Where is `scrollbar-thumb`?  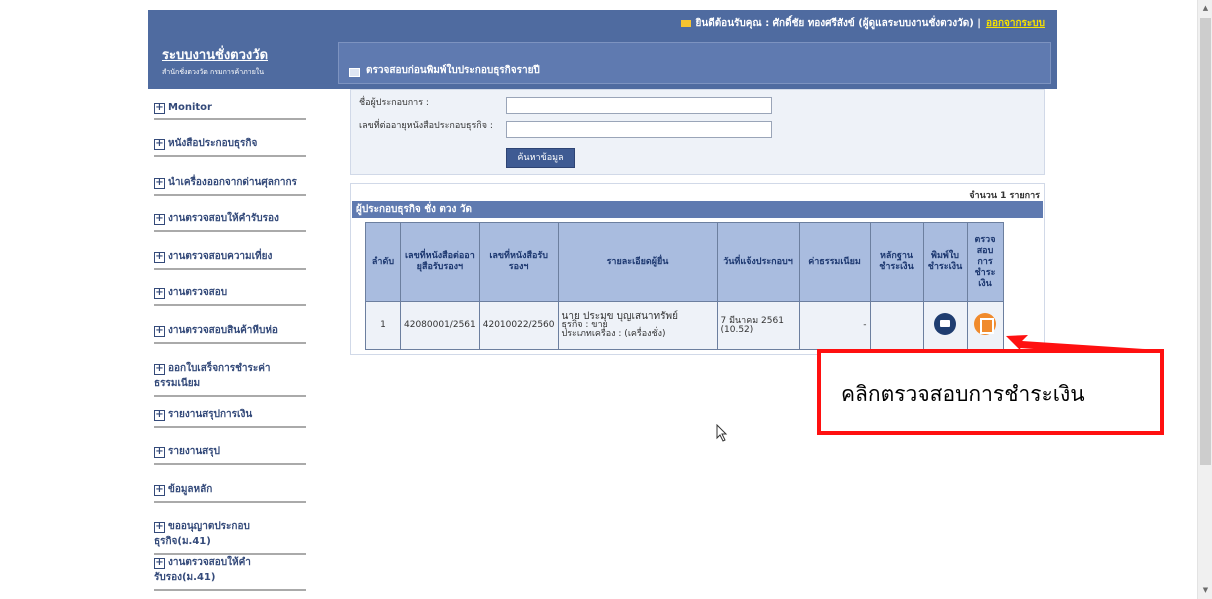 scrollbar-thumb is located at coordinates (1205, 241).